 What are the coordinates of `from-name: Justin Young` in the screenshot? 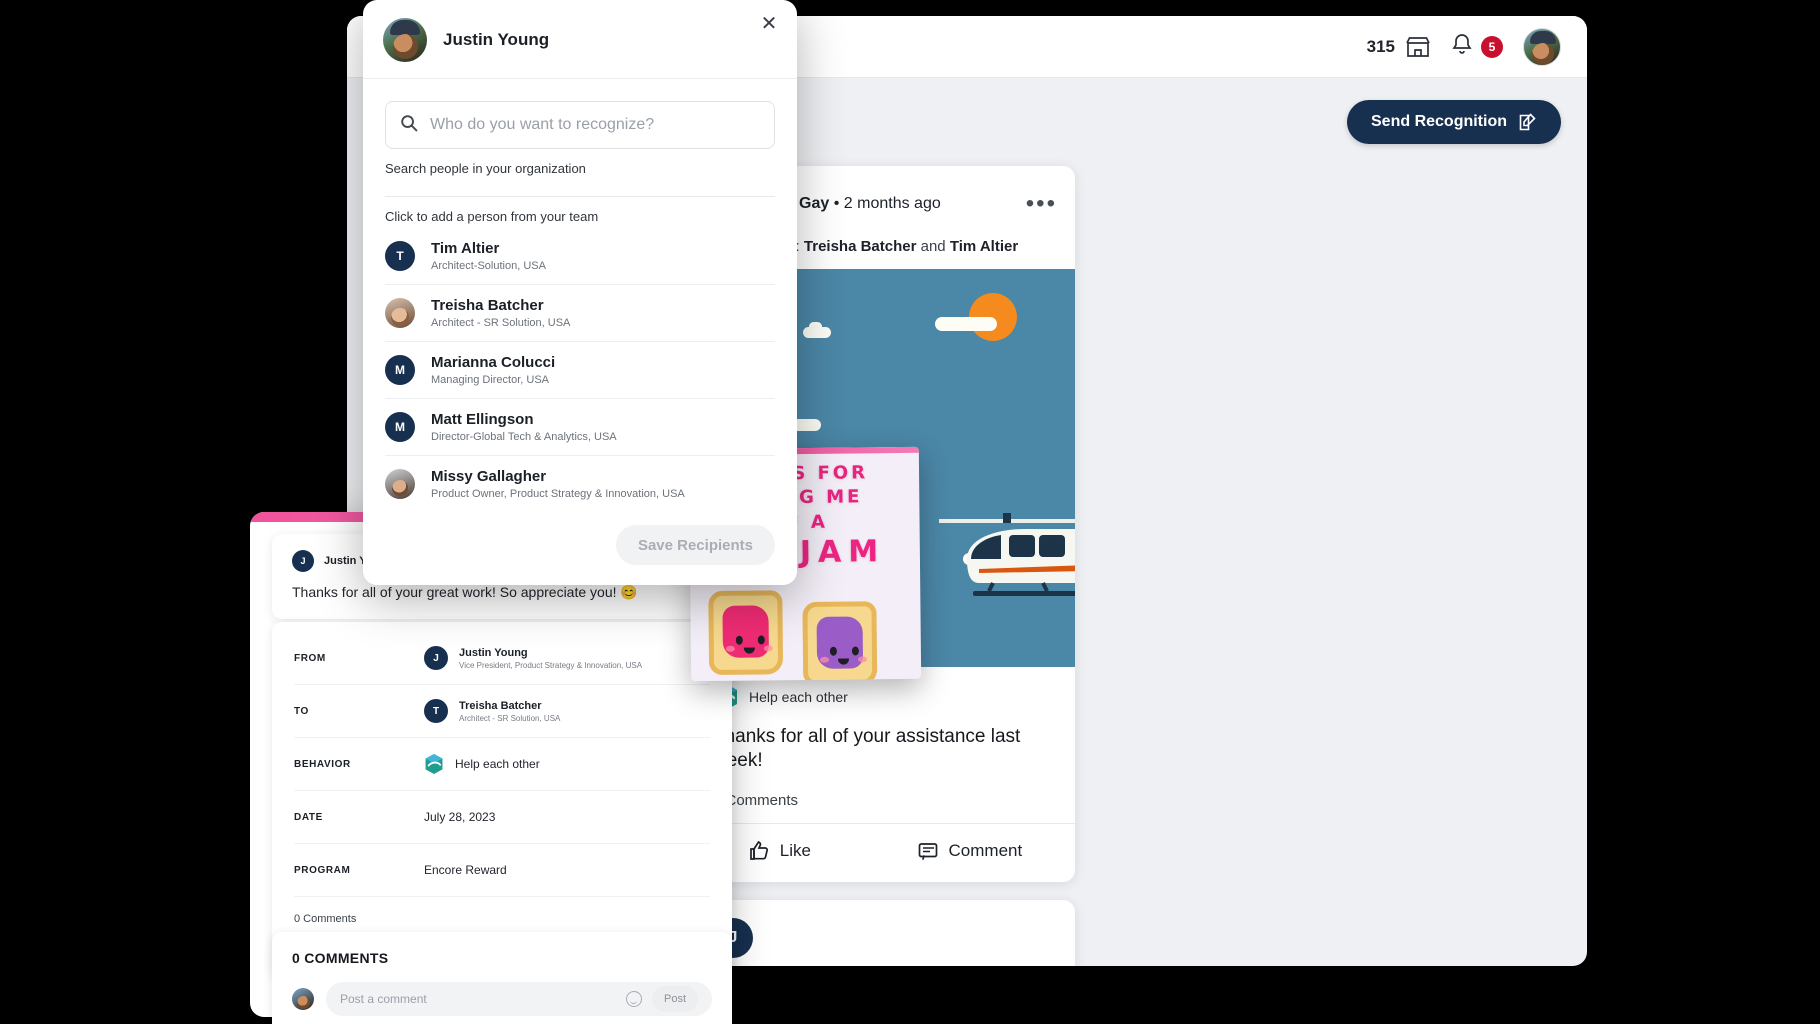 It's located at (493, 652).